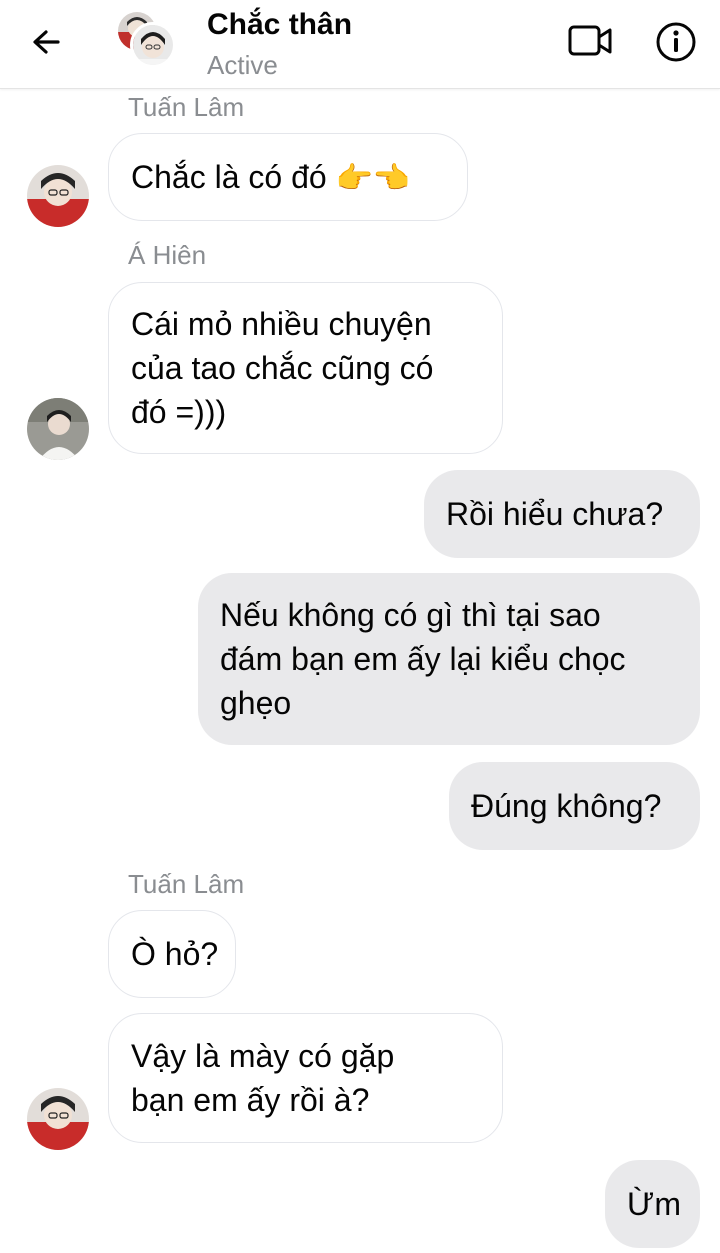  What do you see at coordinates (410, 615) in the screenshot?
I see `message-text-line: Nếu không có gì thì tại sao` at bounding box center [410, 615].